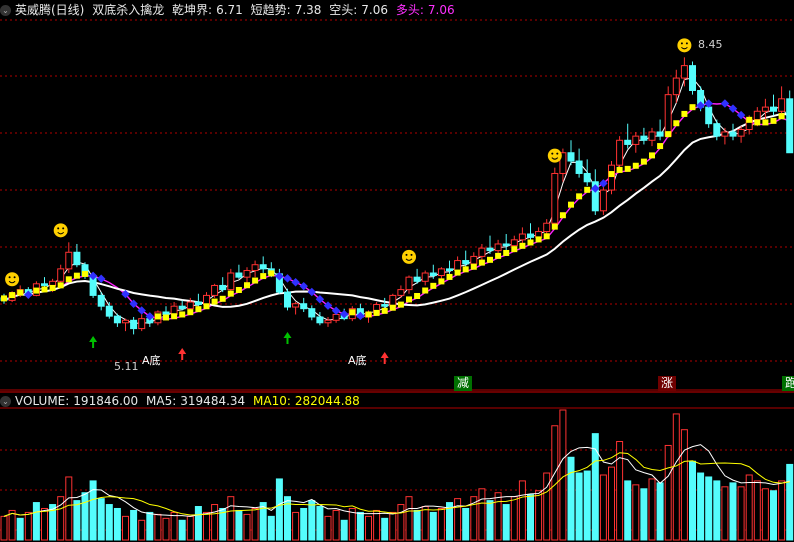 This screenshot has width=794, height=542. Describe the element at coordinates (710, 44) in the screenshot. I see `high-price-label: 8.45` at that location.